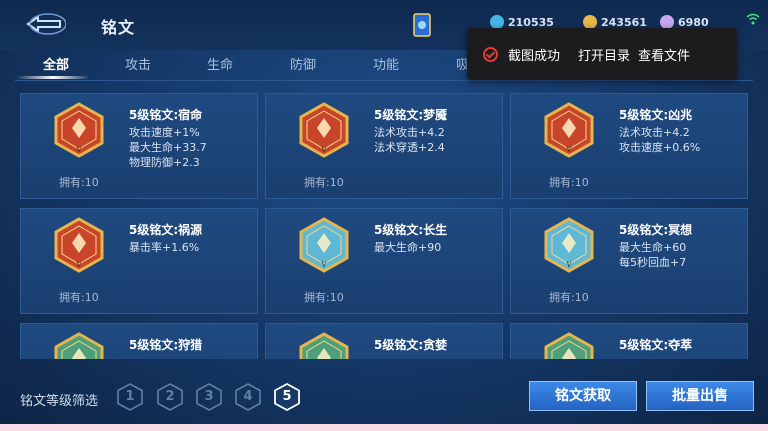  I want to click on level-filter-1: 1, so click(130, 397).